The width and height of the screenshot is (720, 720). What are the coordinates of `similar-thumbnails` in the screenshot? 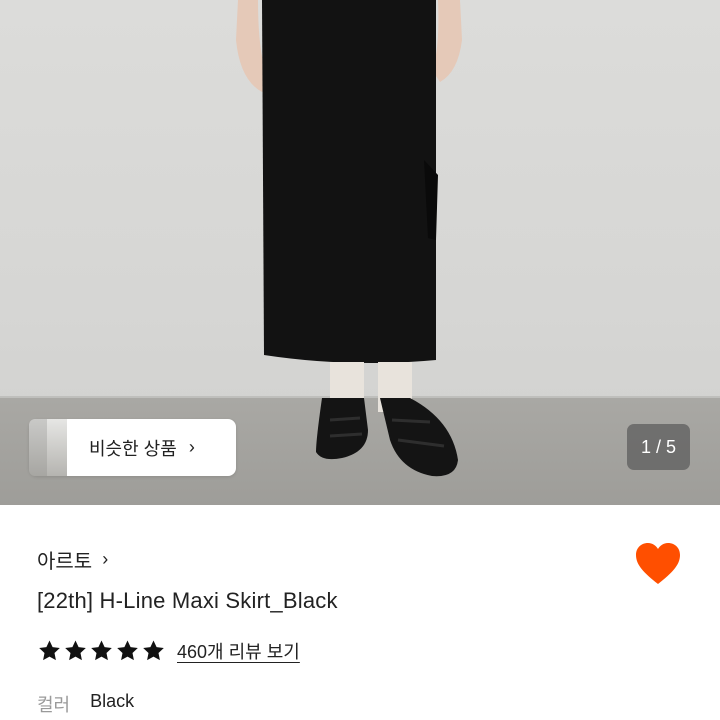 It's located at (49, 447).